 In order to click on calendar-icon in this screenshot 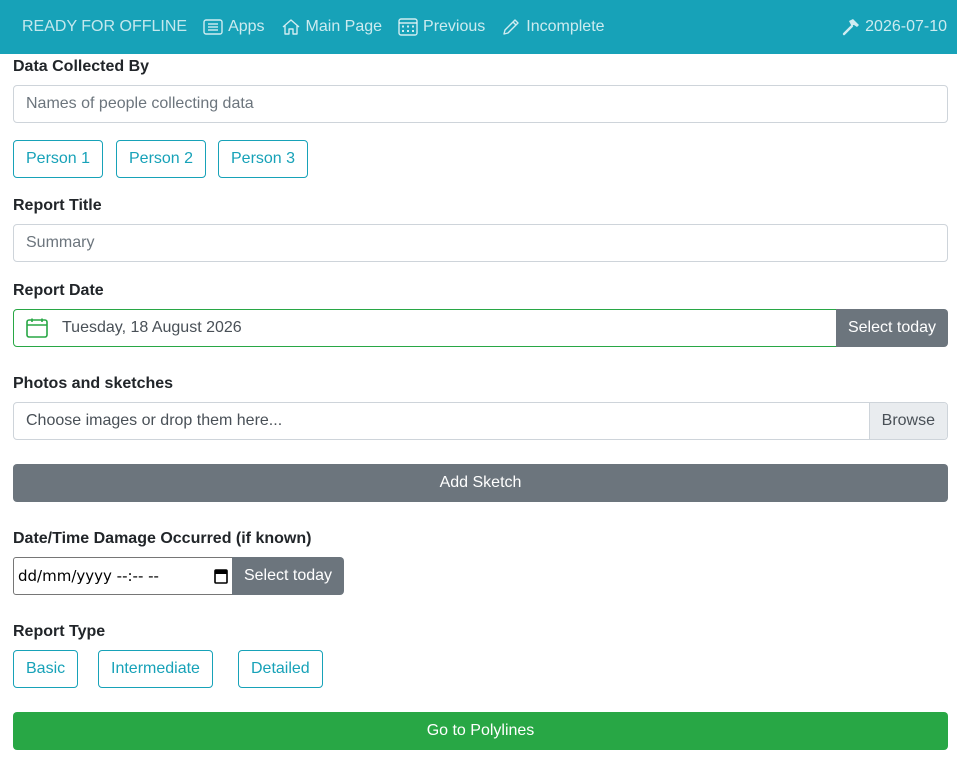, I will do `click(37, 328)`.